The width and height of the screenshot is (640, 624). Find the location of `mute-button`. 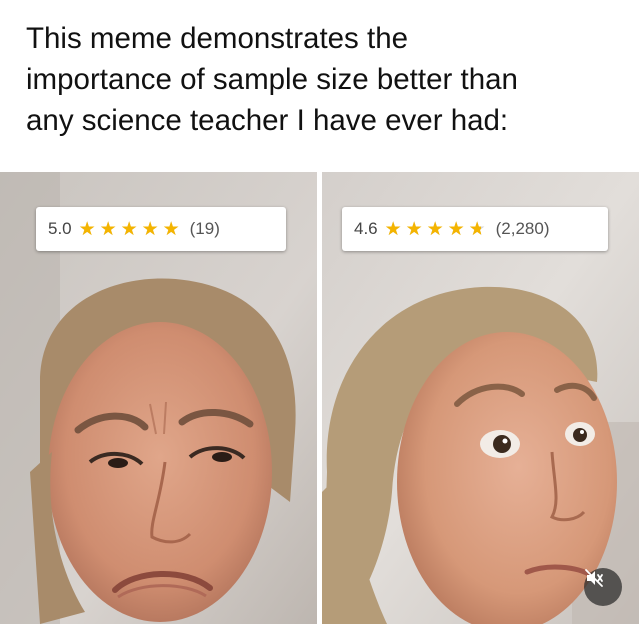

mute-button is located at coordinates (603, 587).